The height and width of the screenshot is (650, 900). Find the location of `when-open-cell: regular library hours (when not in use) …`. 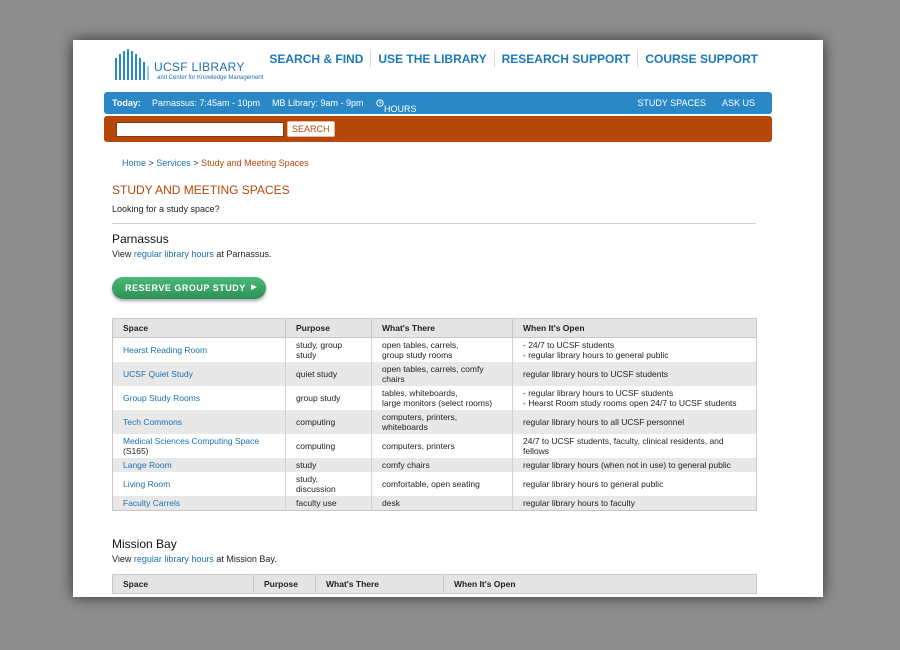

when-open-cell: regular library hours (when not in use) … is located at coordinates (634, 465).